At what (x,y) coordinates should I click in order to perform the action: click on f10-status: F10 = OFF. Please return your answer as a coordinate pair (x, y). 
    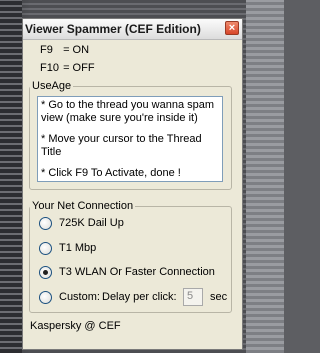
    Looking at the image, I should click on (67, 68).